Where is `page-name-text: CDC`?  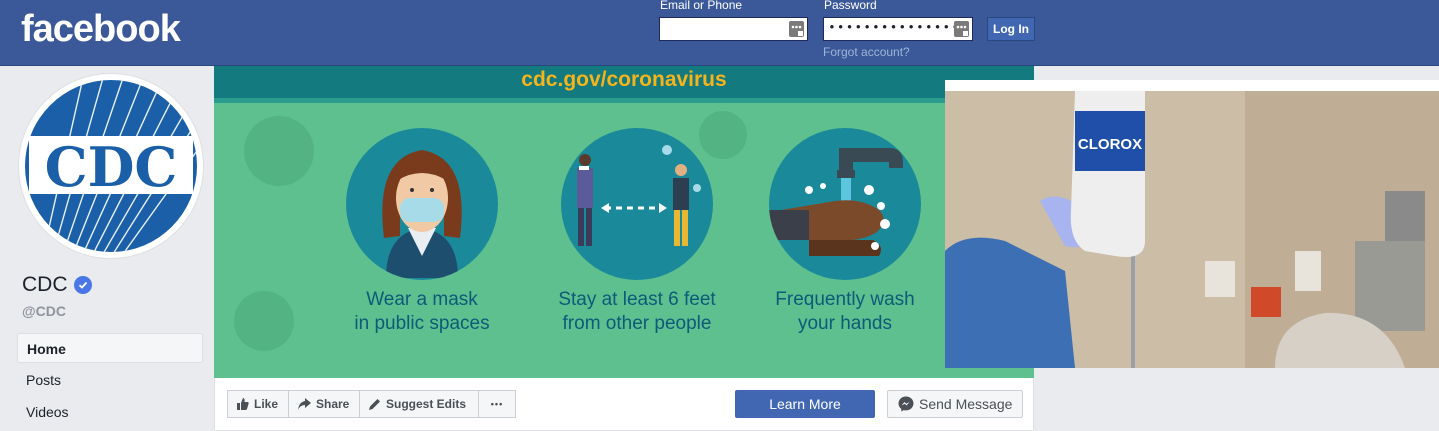
page-name-text: CDC is located at coordinates (45, 284).